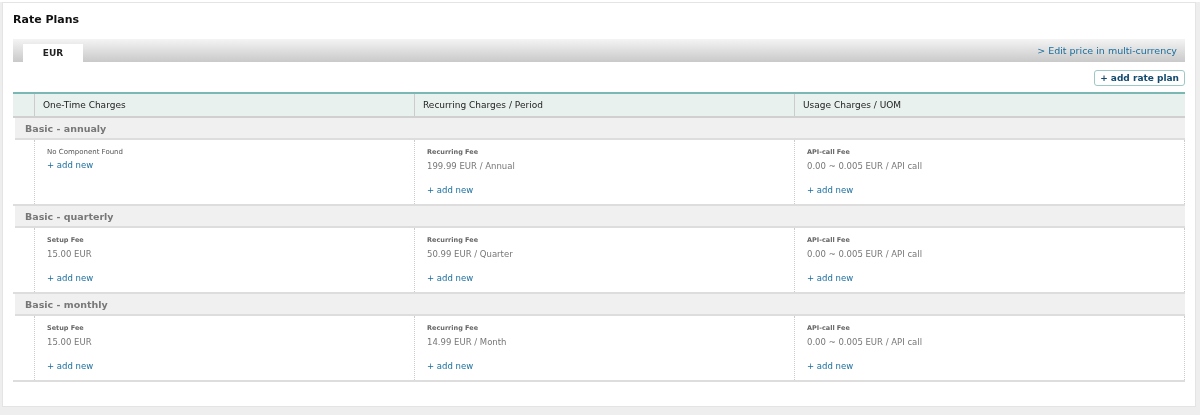 The image size is (1200, 415). What do you see at coordinates (84, 105) in the screenshot?
I see `column-header: One-Time Charges` at bounding box center [84, 105].